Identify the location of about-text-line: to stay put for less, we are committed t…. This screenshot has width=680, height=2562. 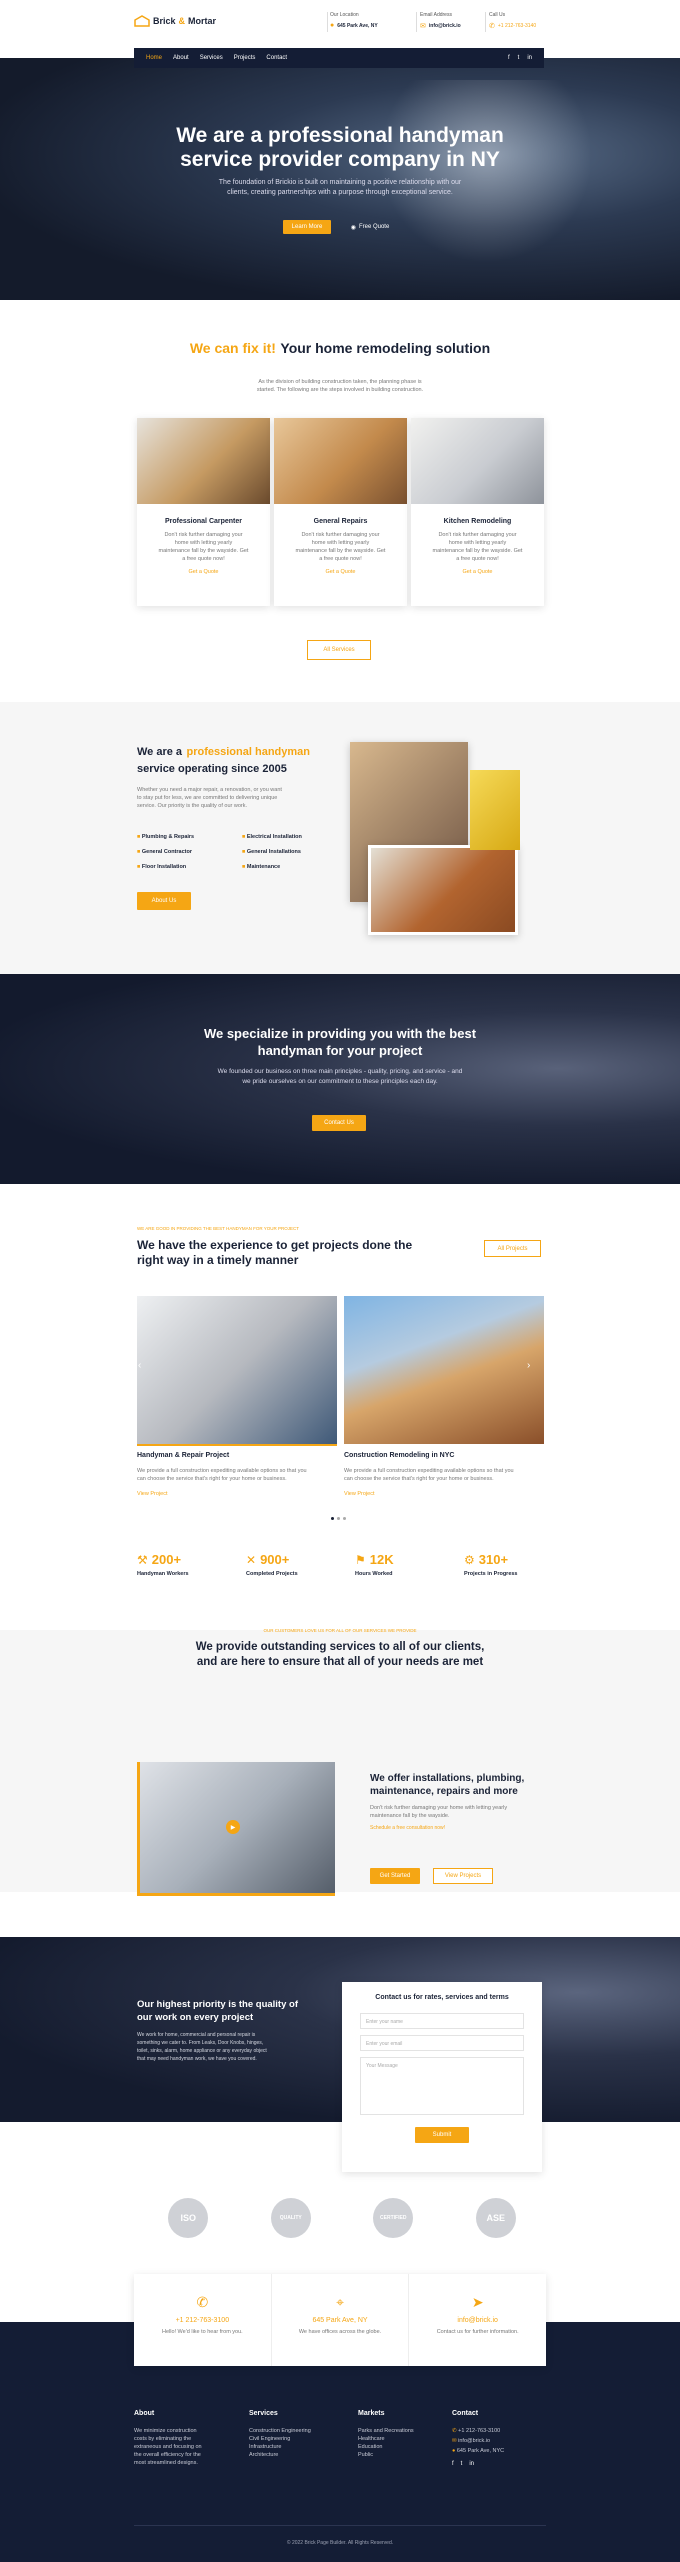
(207, 798).